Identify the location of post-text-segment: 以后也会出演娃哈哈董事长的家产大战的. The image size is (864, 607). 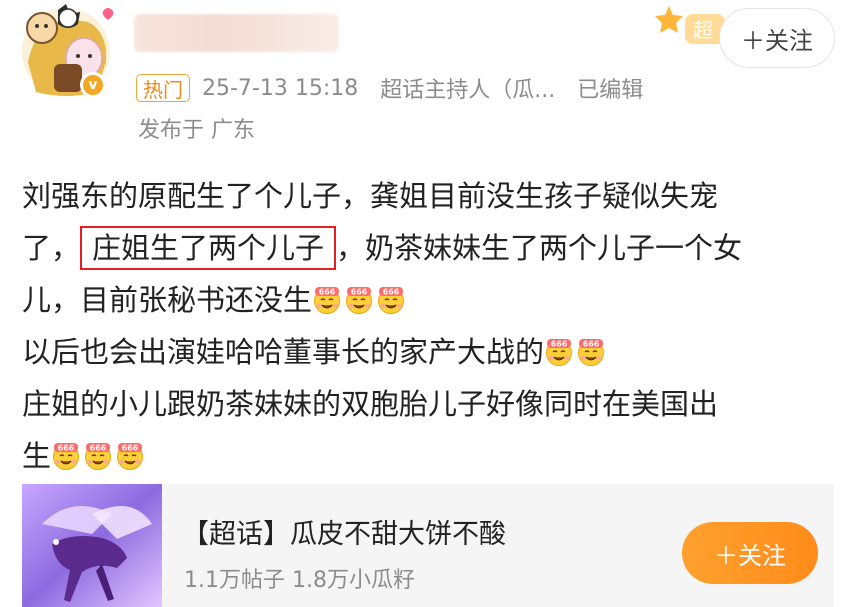
(283, 352).